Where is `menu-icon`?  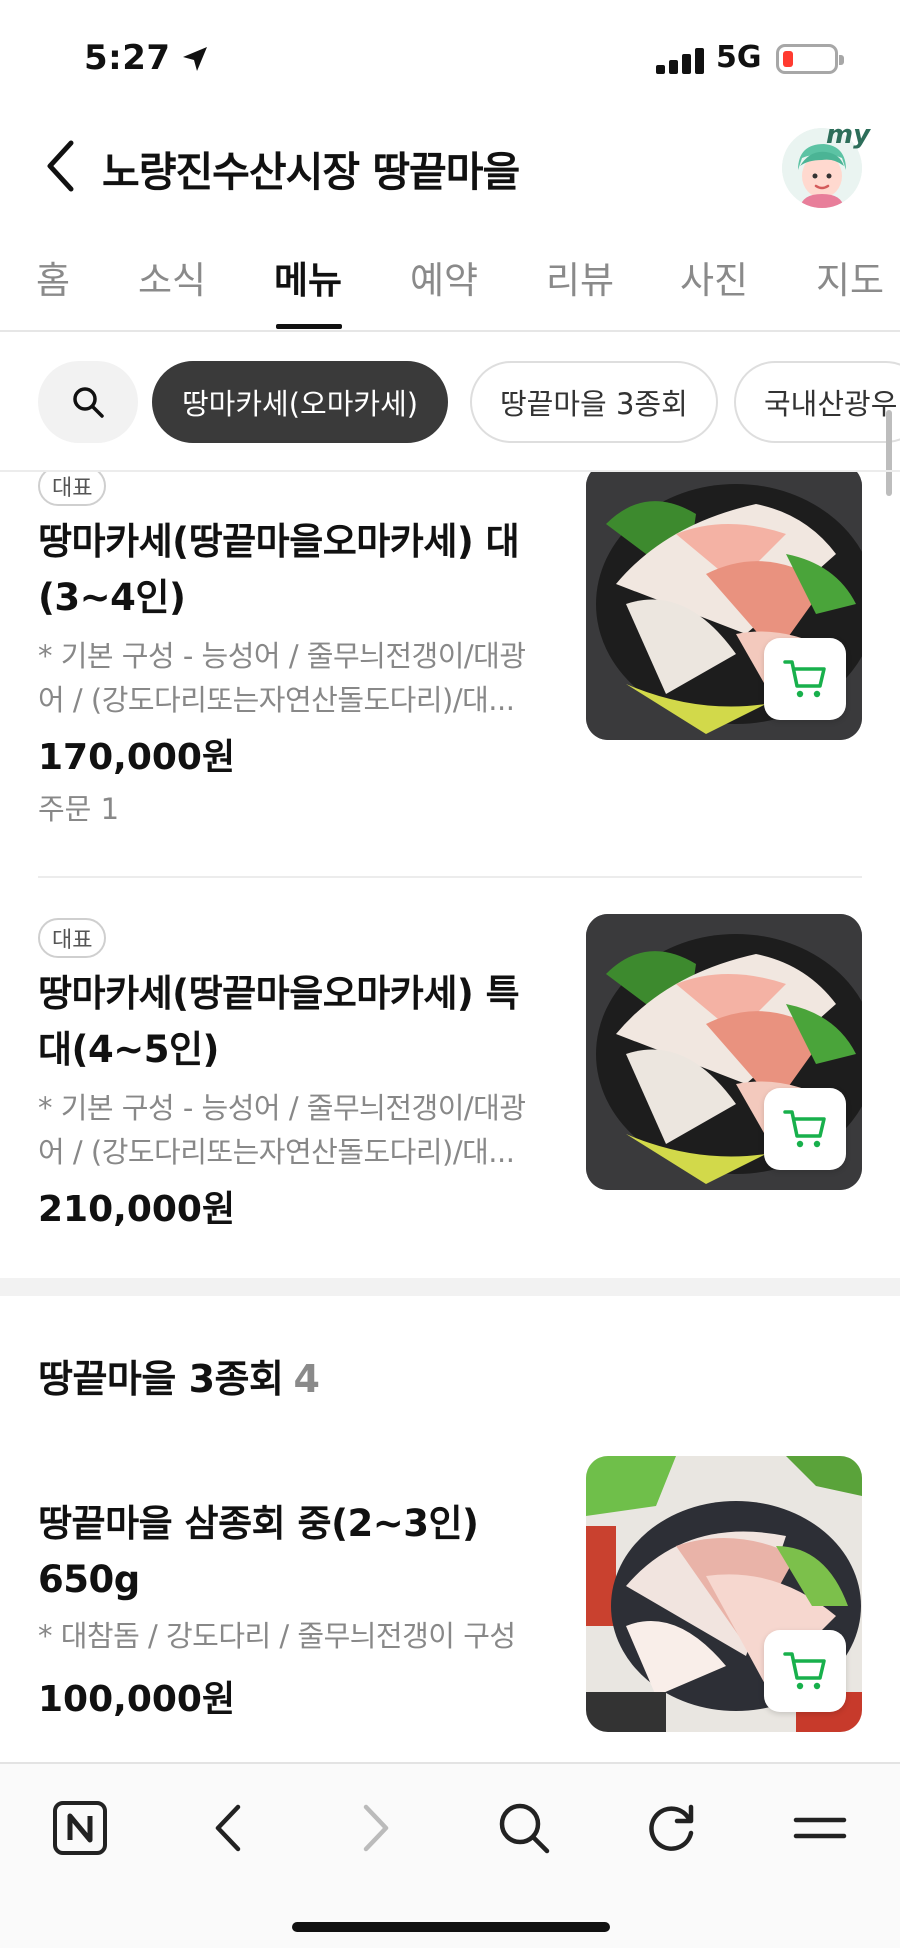 menu-icon is located at coordinates (820, 1828).